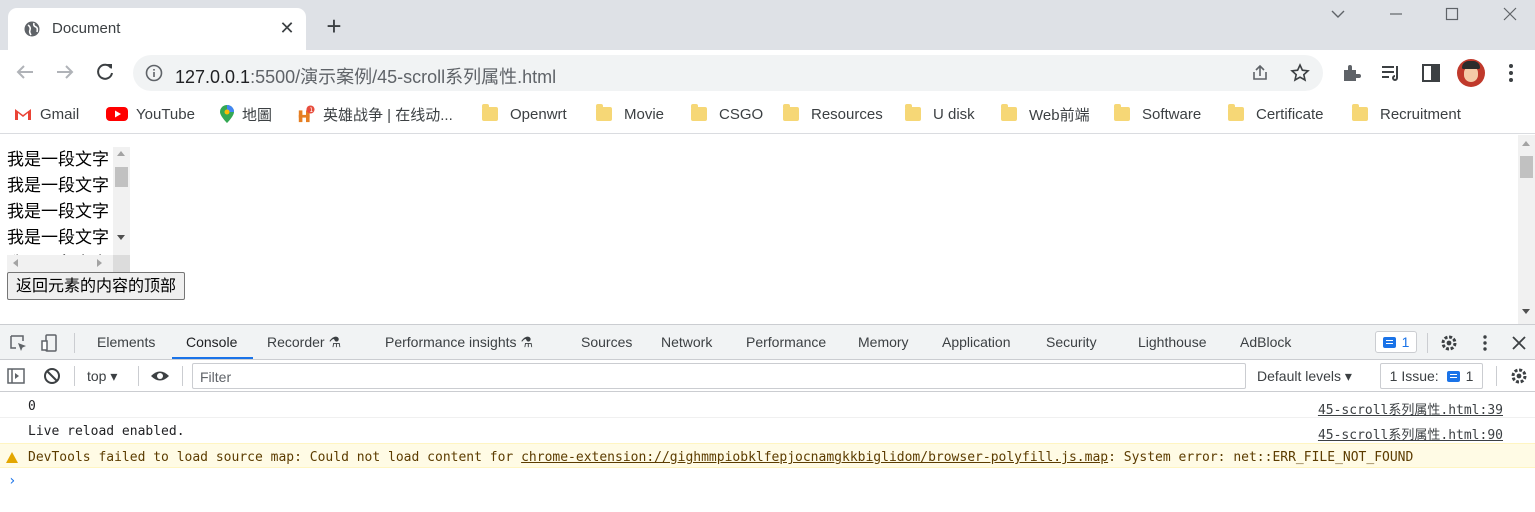  What do you see at coordinates (728, 73) in the screenshot?
I see `address-bar: 127.0.0.1:5500/演示案例/45-scroll系列属性.html` at bounding box center [728, 73].